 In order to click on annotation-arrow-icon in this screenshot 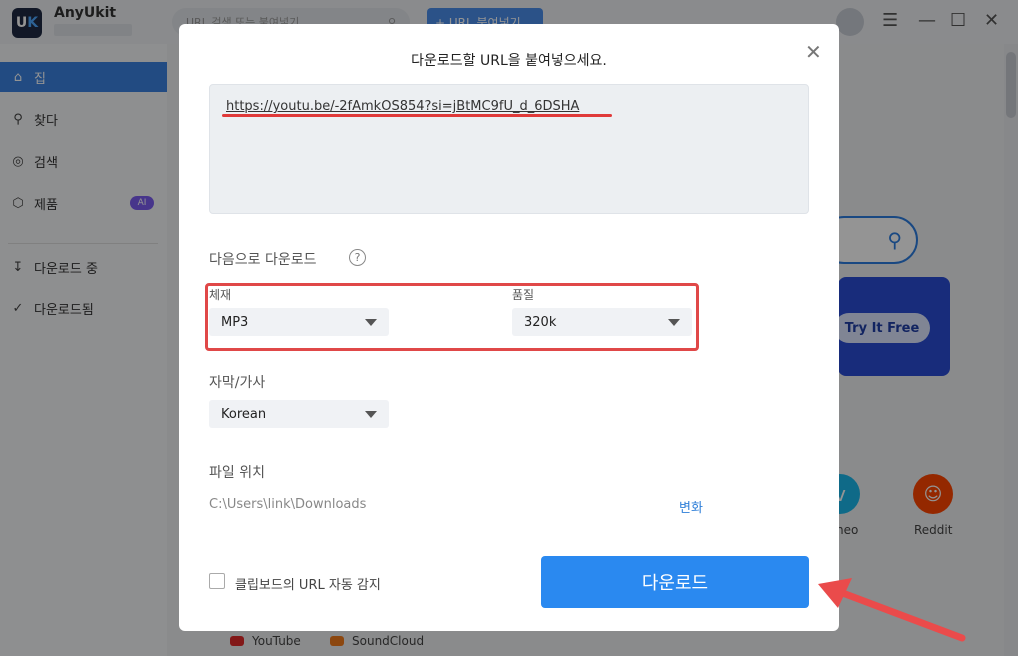, I will do `click(892, 610)`.